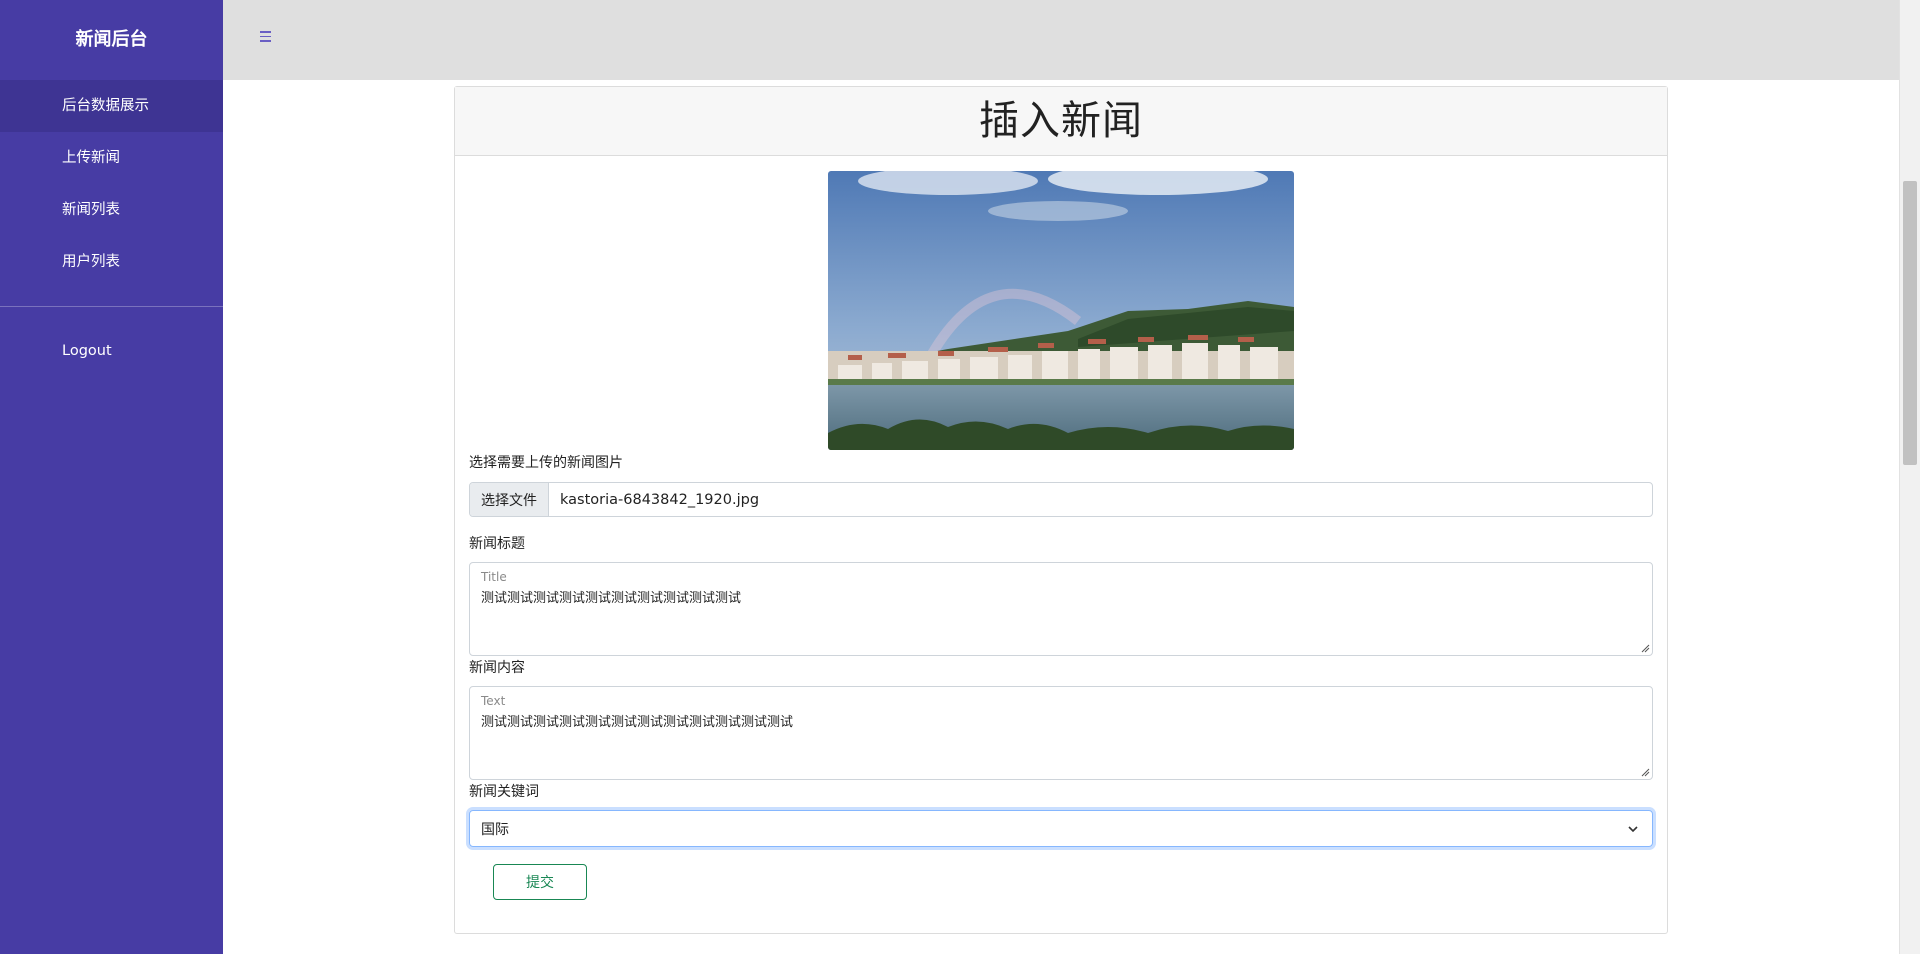  I want to click on content-float-label: Text, so click(493, 701).